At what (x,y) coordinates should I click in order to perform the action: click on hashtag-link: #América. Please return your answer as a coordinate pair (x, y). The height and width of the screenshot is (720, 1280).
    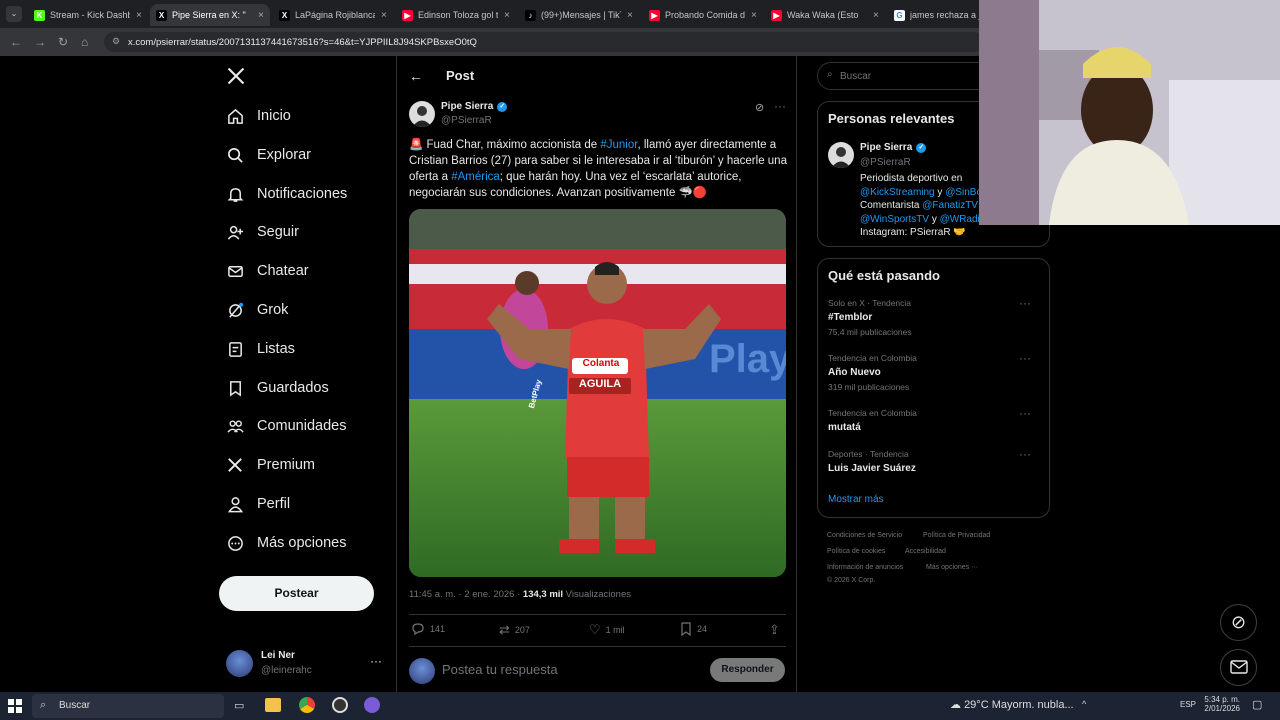
    Looking at the image, I should click on (475, 177).